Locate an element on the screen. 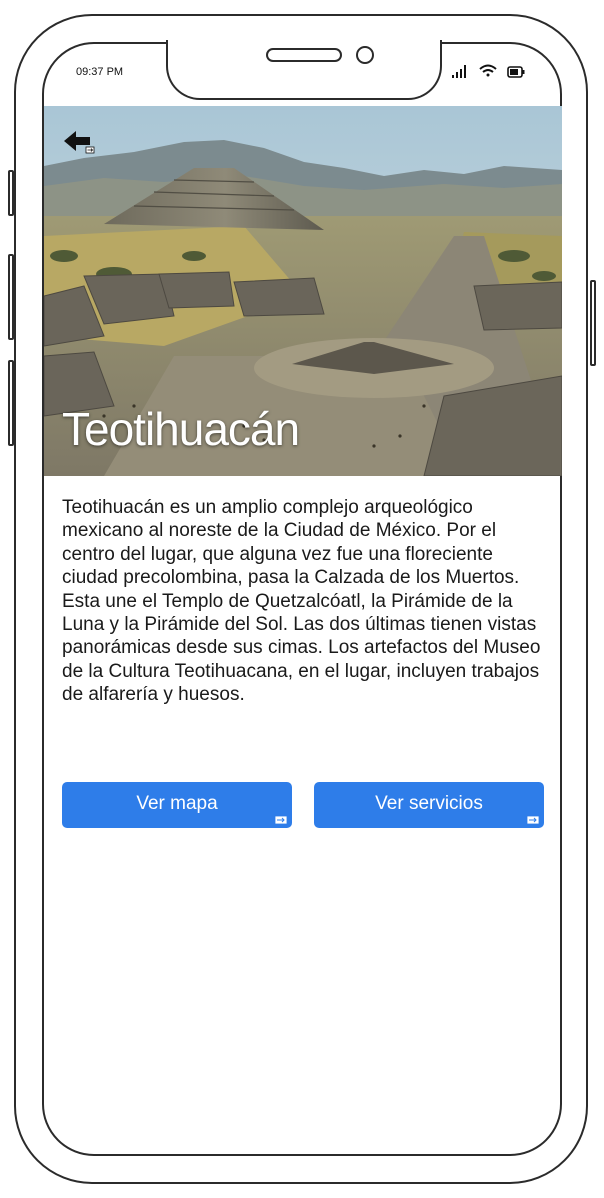 Image resolution: width=604 pixels, height=1198 pixels. back-arrow-icon is located at coordinates (79, 142).